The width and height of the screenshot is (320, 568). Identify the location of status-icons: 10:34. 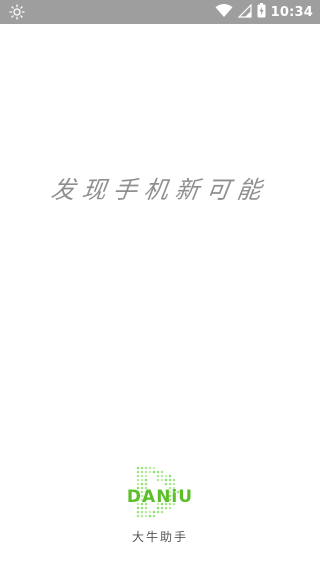
(264, 12).